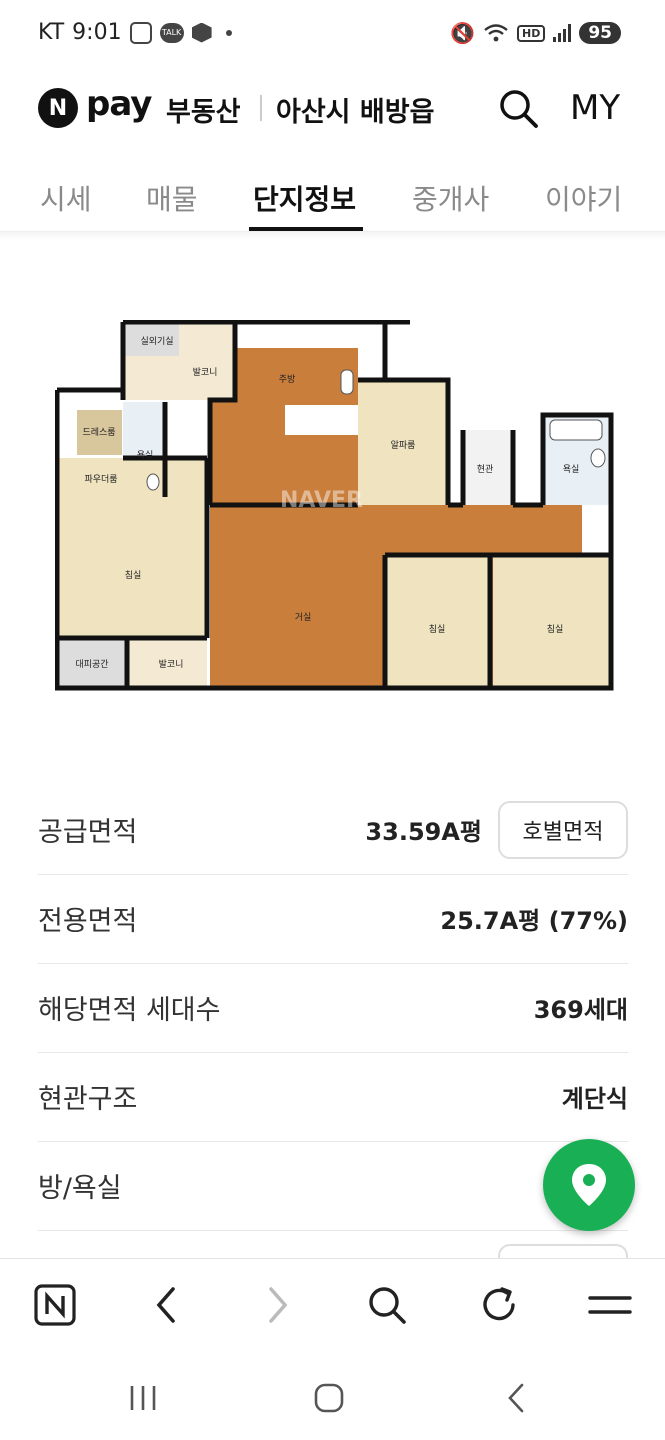 This screenshot has width=665, height=1440. I want to click on label-bath-right: 욕실, so click(571, 469).